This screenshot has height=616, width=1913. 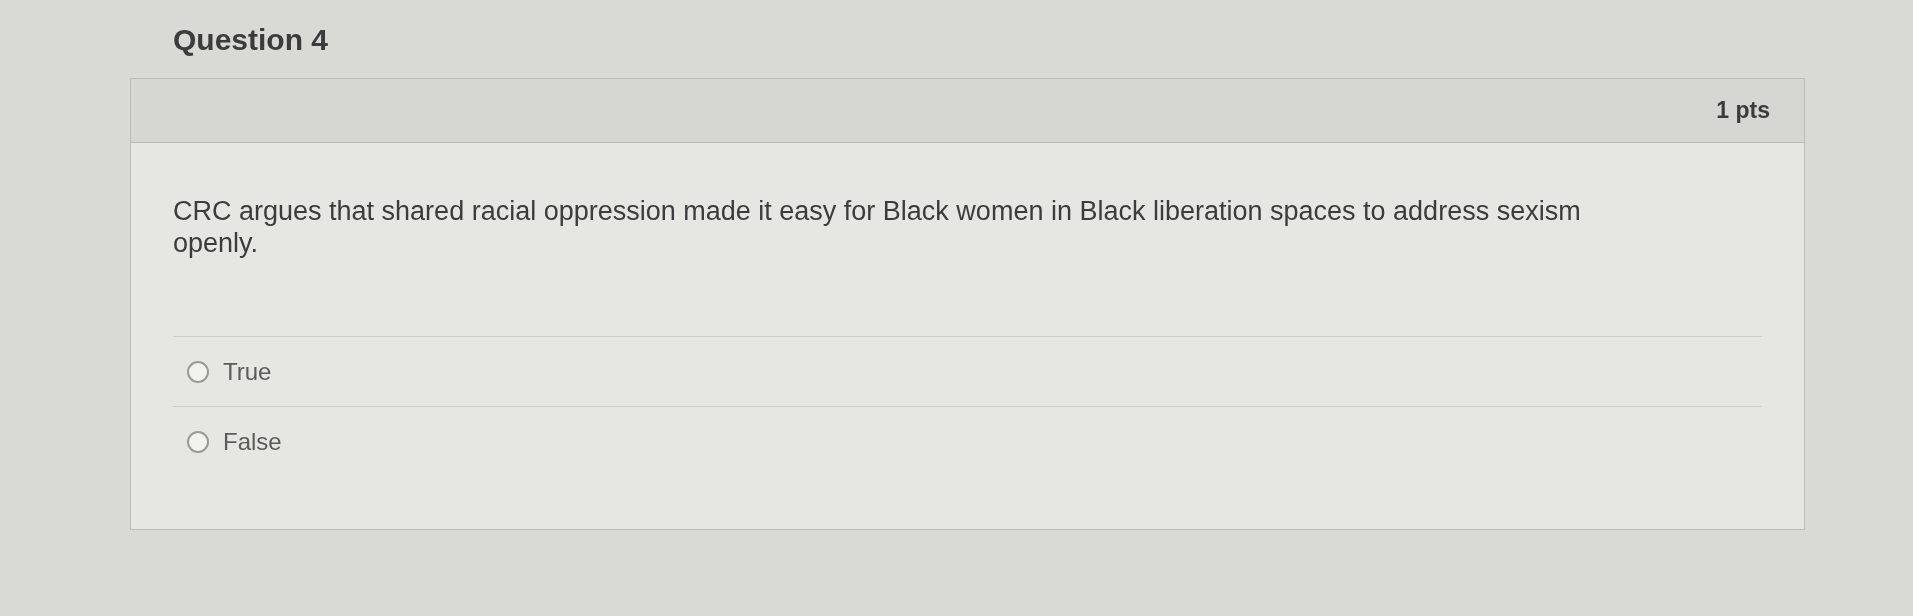 What do you see at coordinates (1743, 111) in the screenshot?
I see `points-label: 1 pts` at bounding box center [1743, 111].